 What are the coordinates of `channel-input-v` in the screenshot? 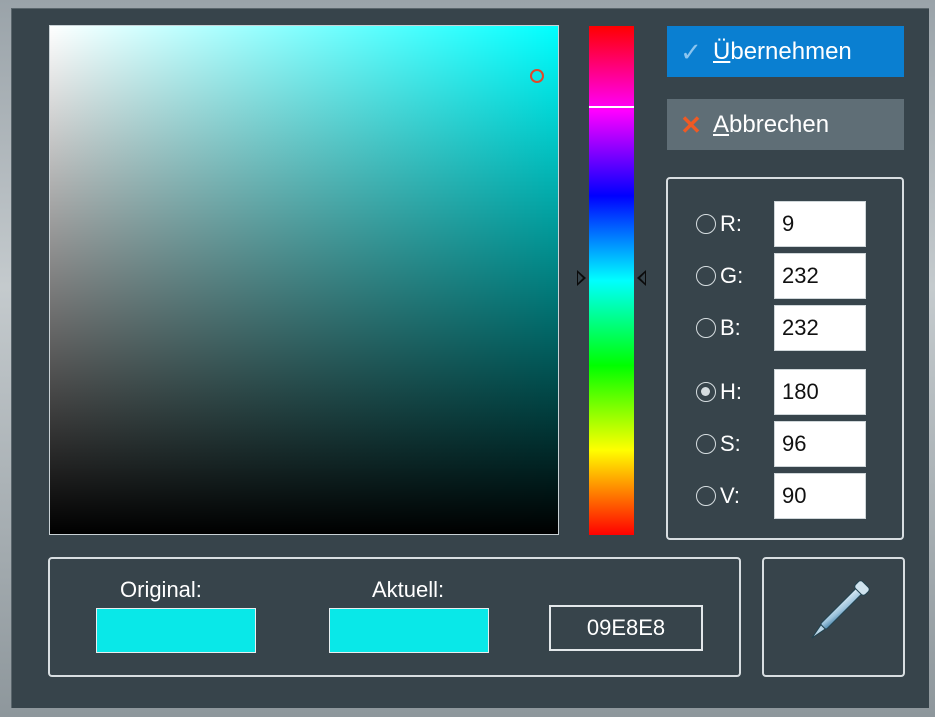 It's located at (820, 496).